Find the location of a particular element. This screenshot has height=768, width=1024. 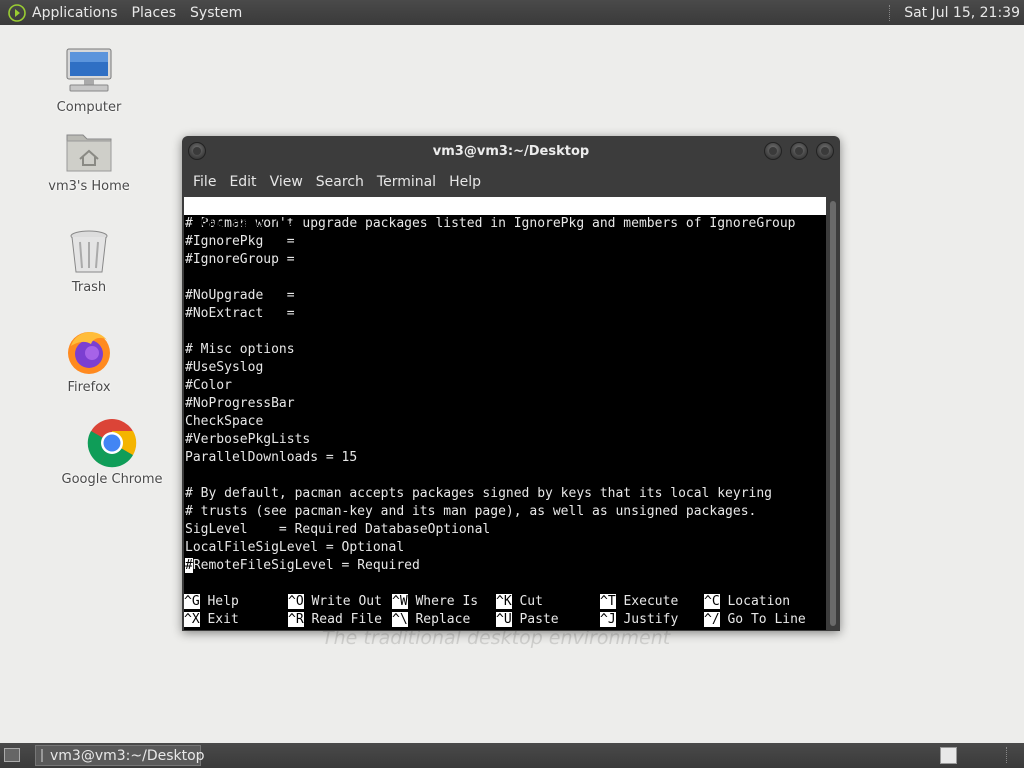

chrome-icon is located at coordinates (112, 443).